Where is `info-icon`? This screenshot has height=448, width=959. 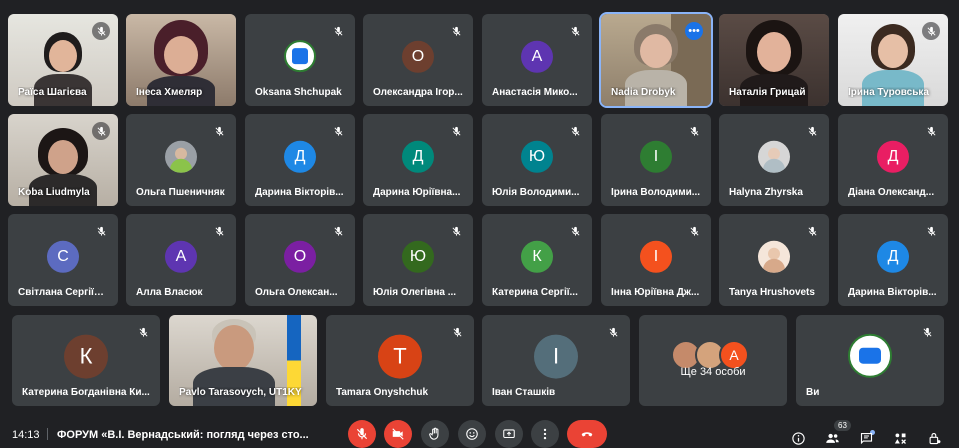
info-icon is located at coordinates (798, 438).